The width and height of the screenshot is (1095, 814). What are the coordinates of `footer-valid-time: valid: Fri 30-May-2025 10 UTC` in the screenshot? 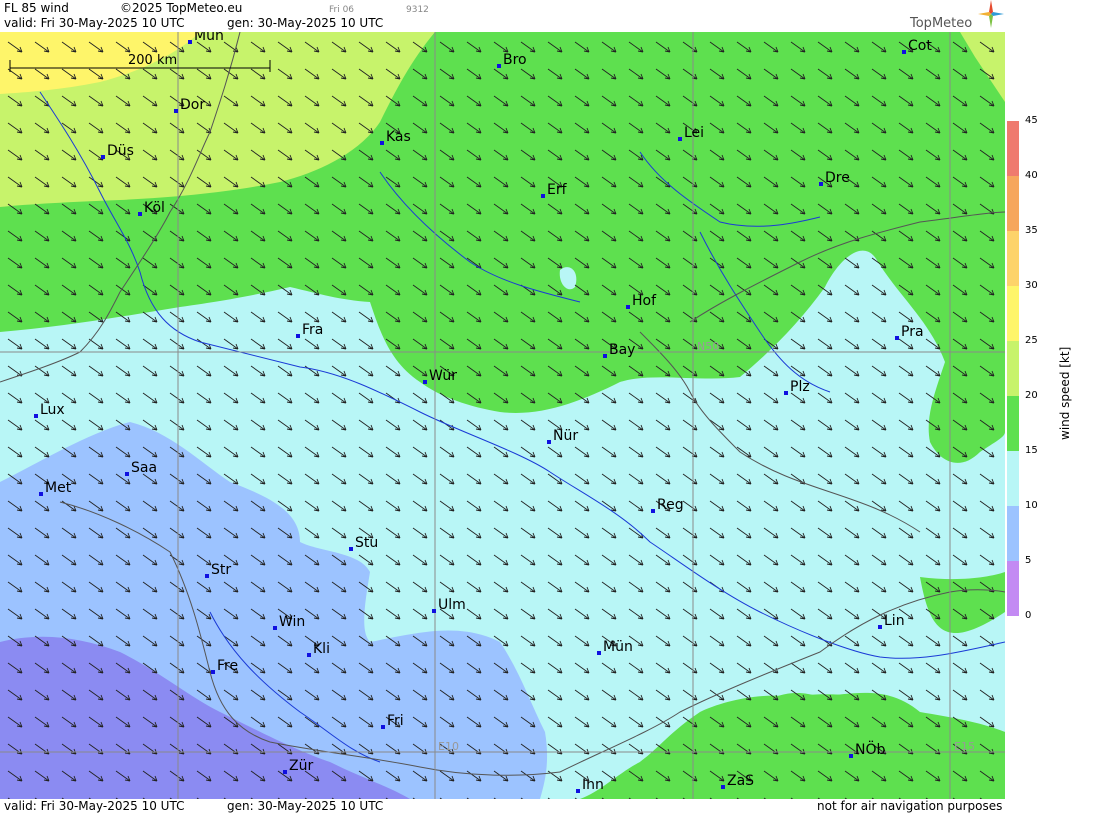 It's located at (94, 806).